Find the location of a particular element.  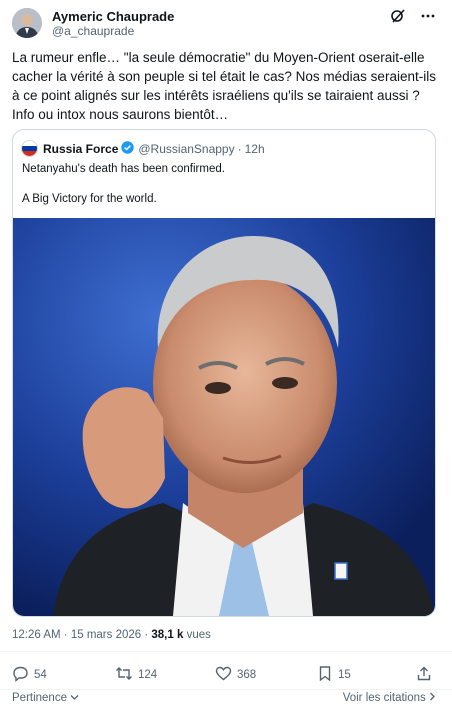

share-icon is located at coordinates (426, 675).